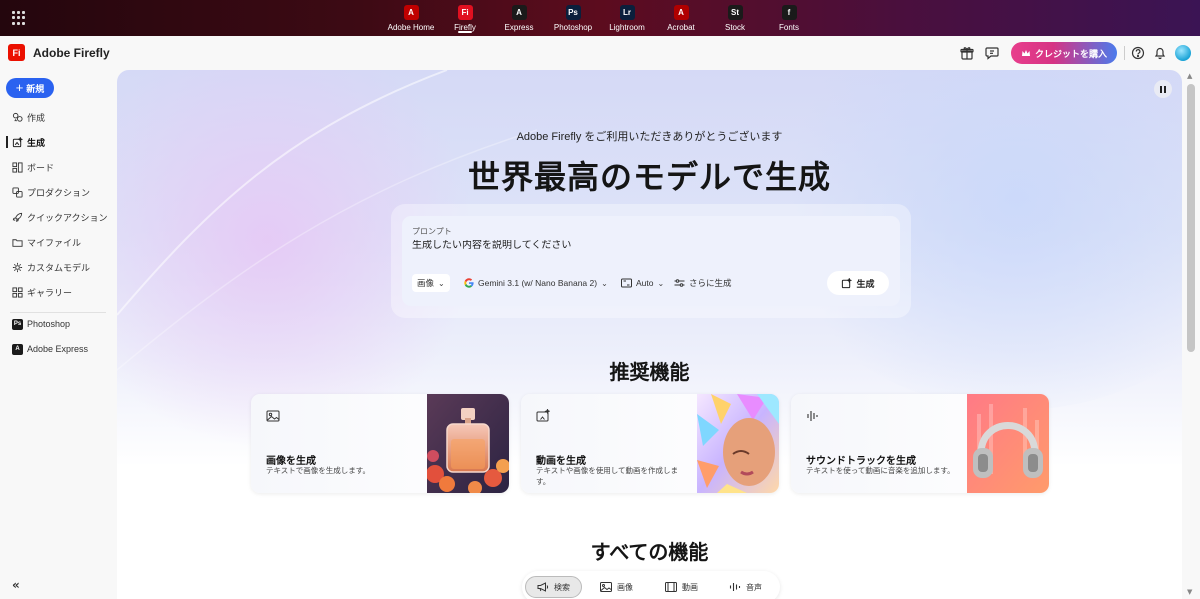 The width and height of the screenshot is (1200, 599). What do you see at coordinates (17, 167) in the screenshot?
I see `board-icon` at bounding box center [17, 167].